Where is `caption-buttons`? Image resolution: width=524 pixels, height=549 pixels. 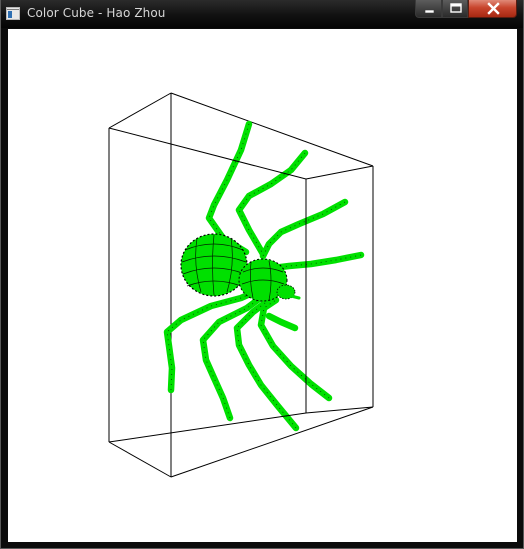
caption-buttons is located at coordinates (467, 9).